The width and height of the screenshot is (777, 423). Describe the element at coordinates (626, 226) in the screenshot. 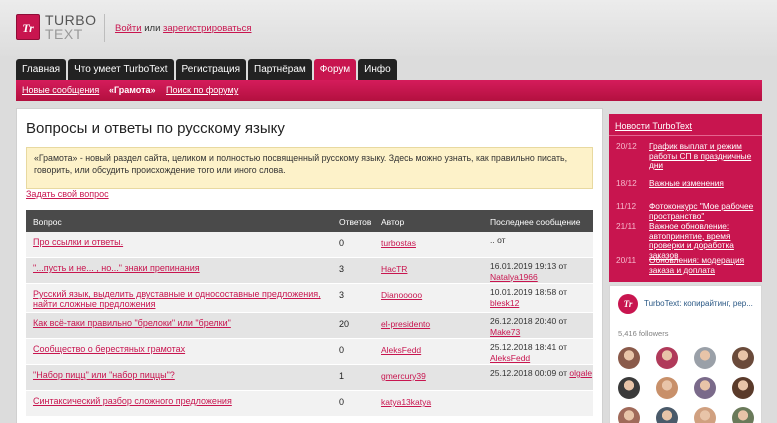

I see `news-date: 21/11` at that location.